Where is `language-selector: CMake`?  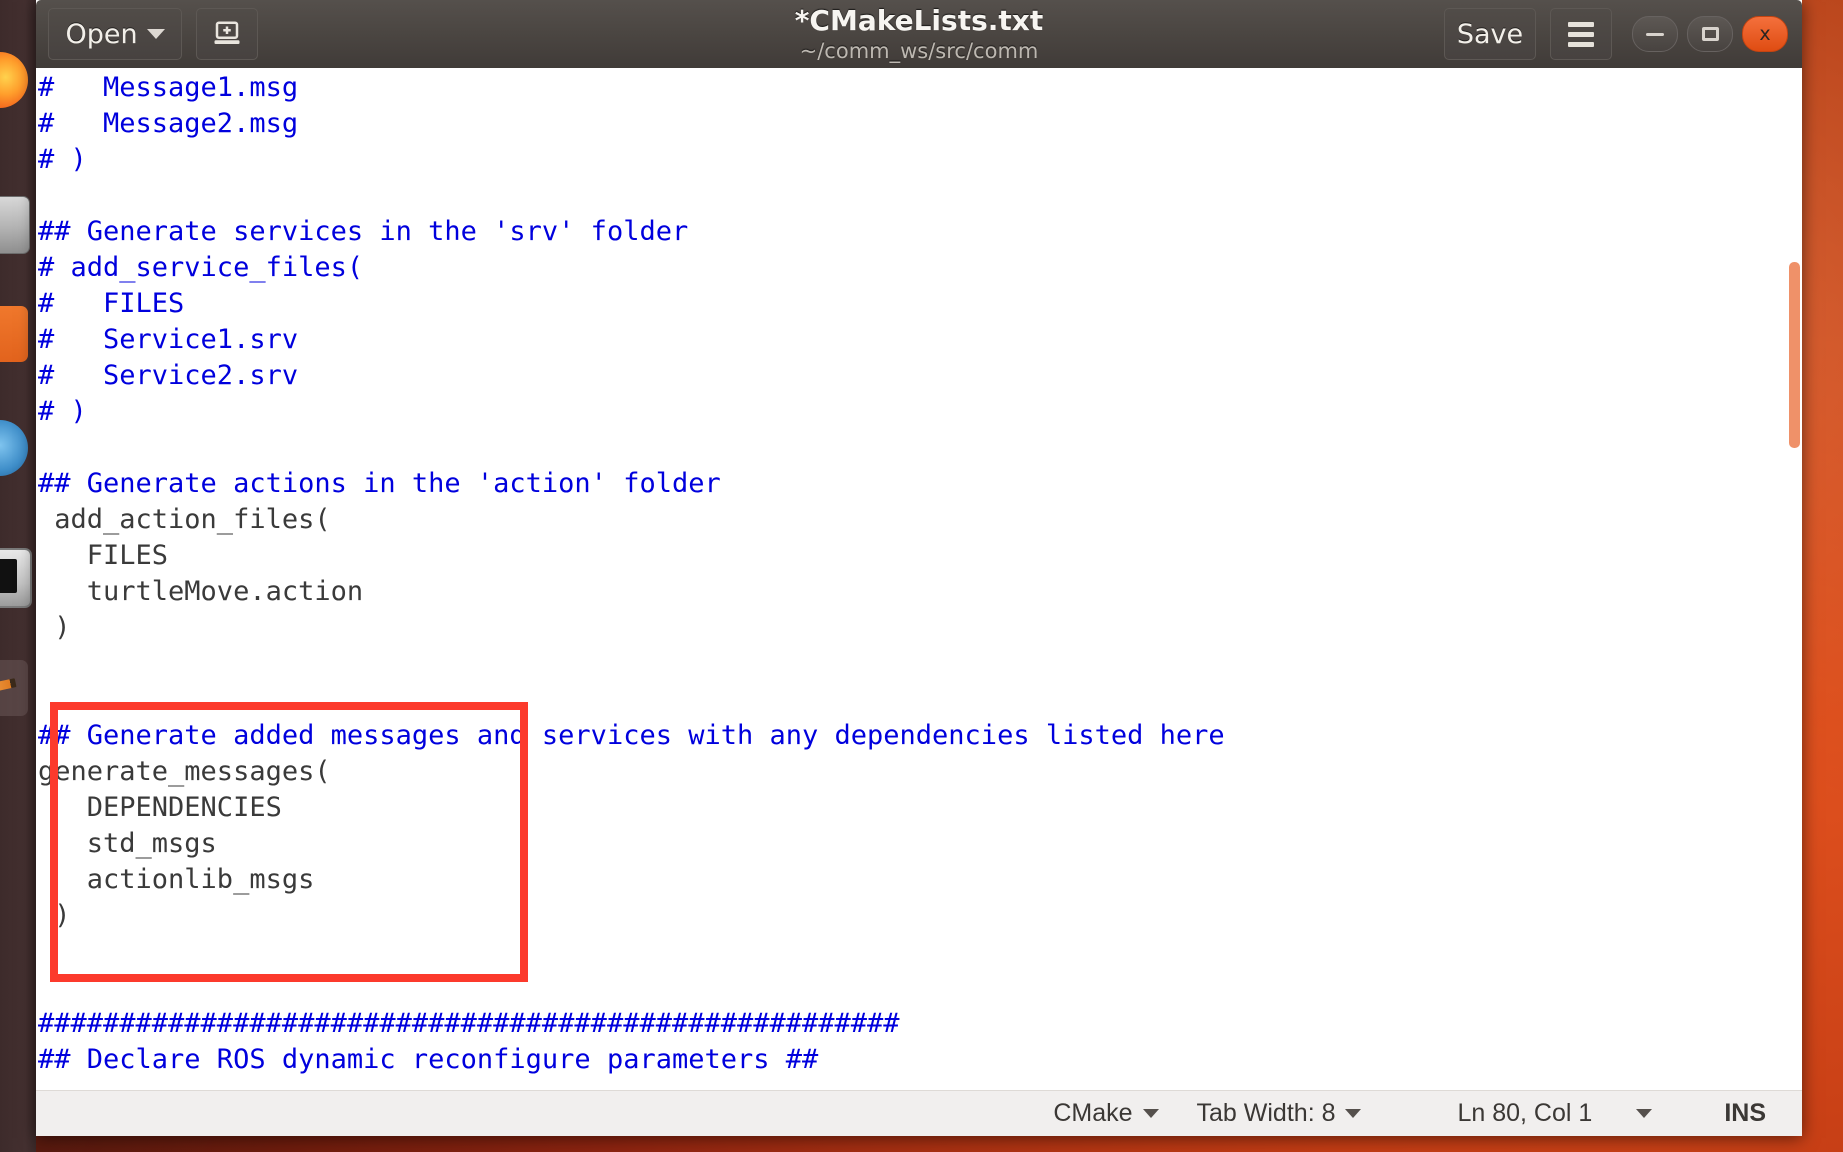
language-selector: CMake is located at coordinates (1106, 1113).